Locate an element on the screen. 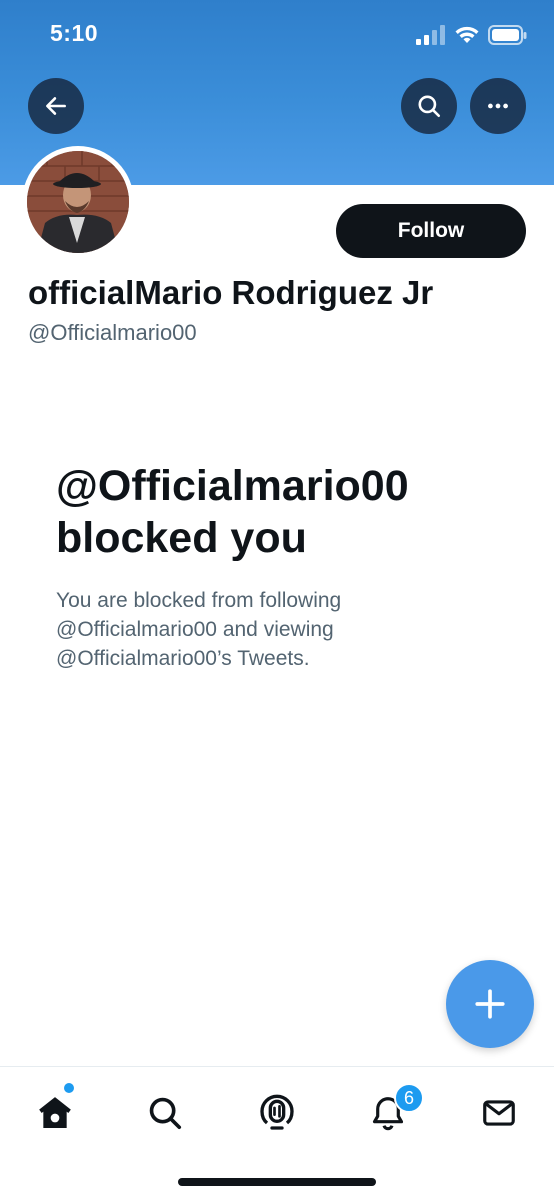 The width and height of the screenshot is (554, 1201). notifications-badge: 6 is located at coordinates (409, 1098).